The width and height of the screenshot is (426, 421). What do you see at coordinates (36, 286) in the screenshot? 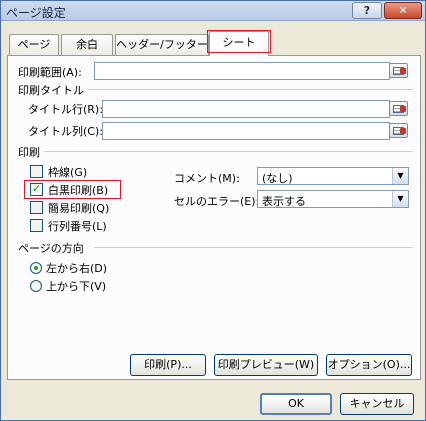
I see `over-then-down-radio` at bounding box center [36, 286].